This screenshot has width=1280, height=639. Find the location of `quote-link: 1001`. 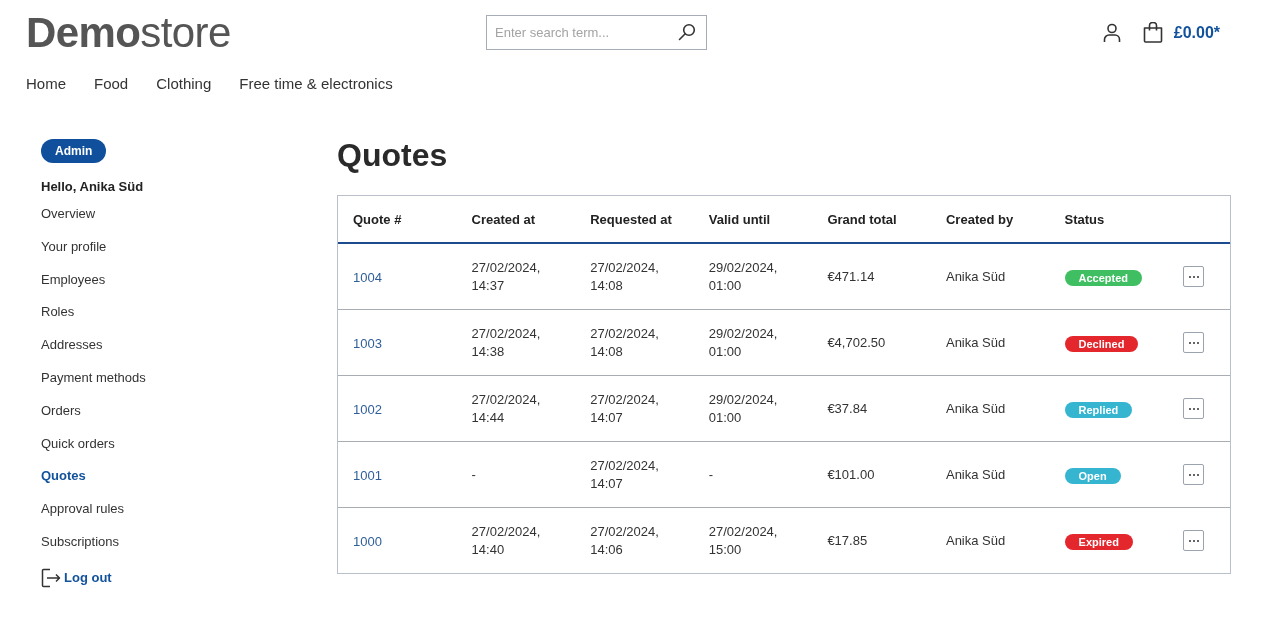

quote-link: 1001 is located at coordinates (367, 475).